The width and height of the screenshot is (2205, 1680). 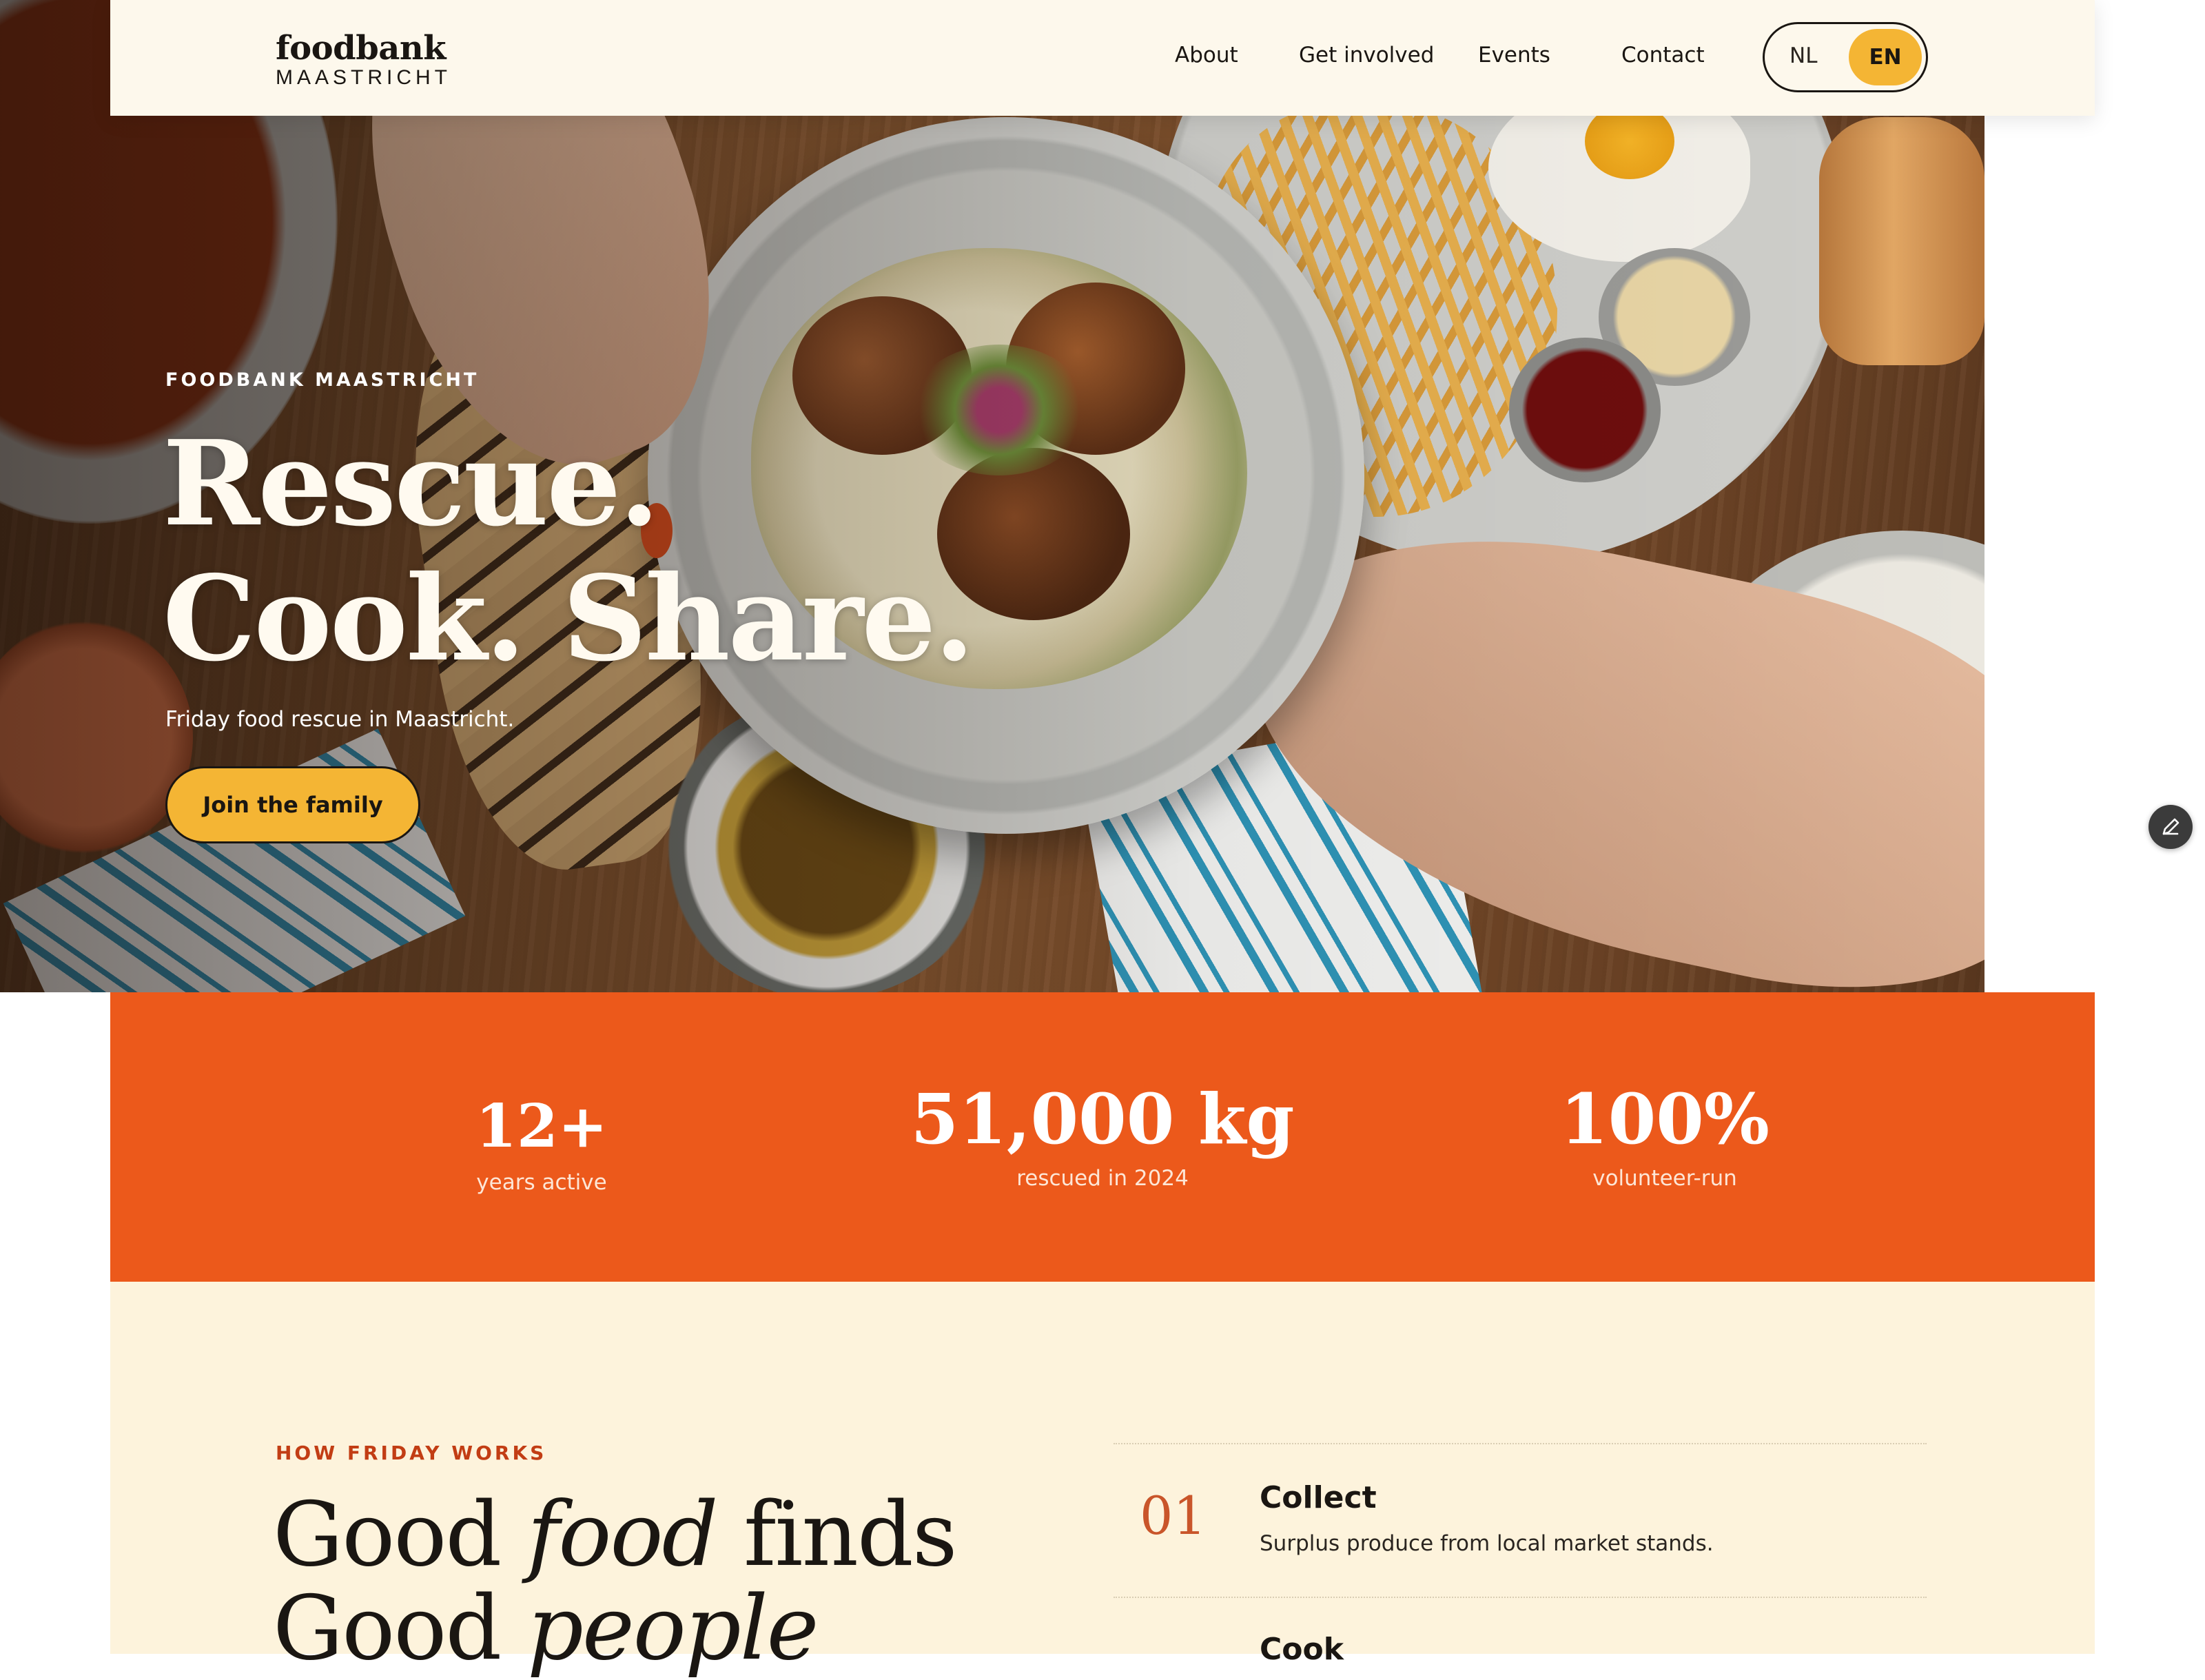 What do you see at coordinates (292, 804) in the screenshot?
I see `join-family-button: Join the family` at bounding box center [292, 804].